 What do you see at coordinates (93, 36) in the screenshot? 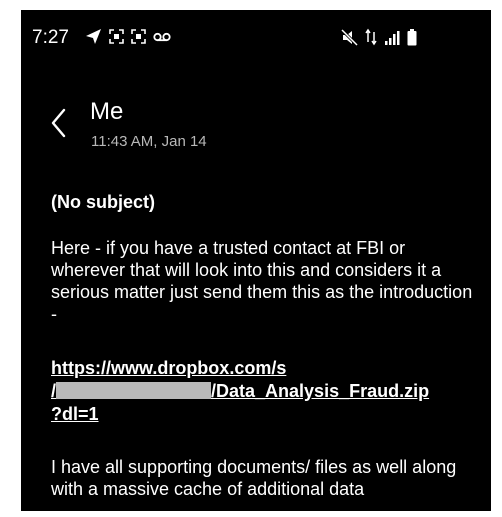
I see `navigation-arrow-icon` at bounding box center [93, 36].